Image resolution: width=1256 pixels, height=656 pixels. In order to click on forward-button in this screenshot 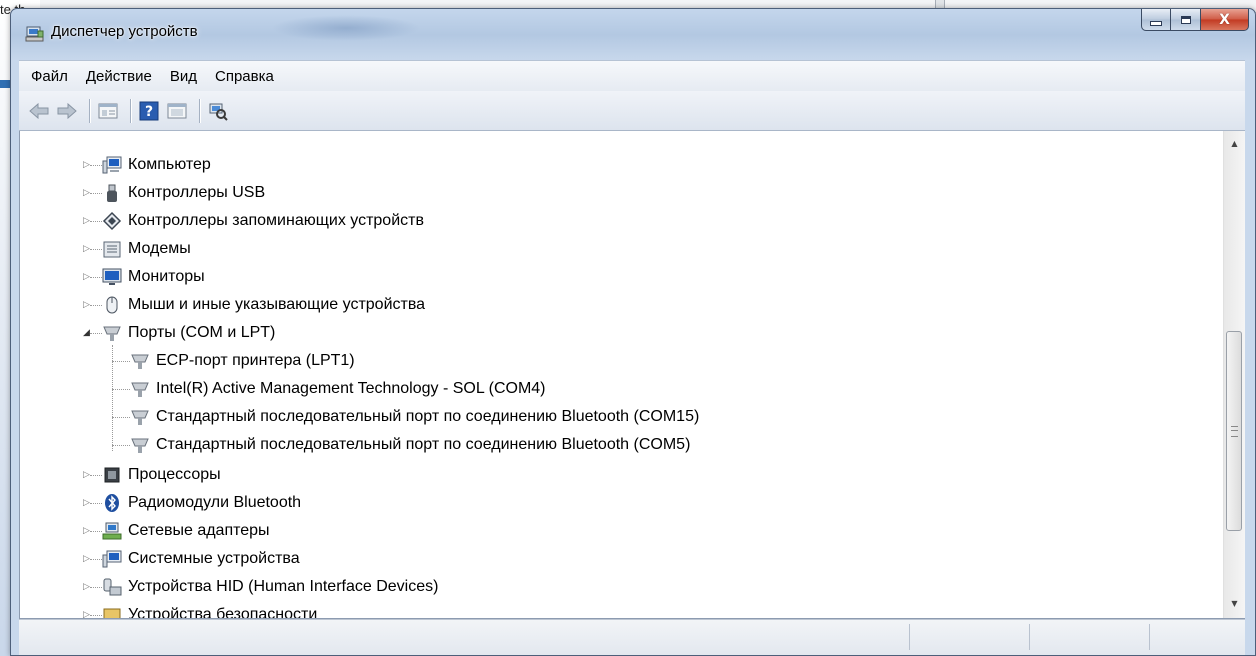, I will do `click(67, 111)`.